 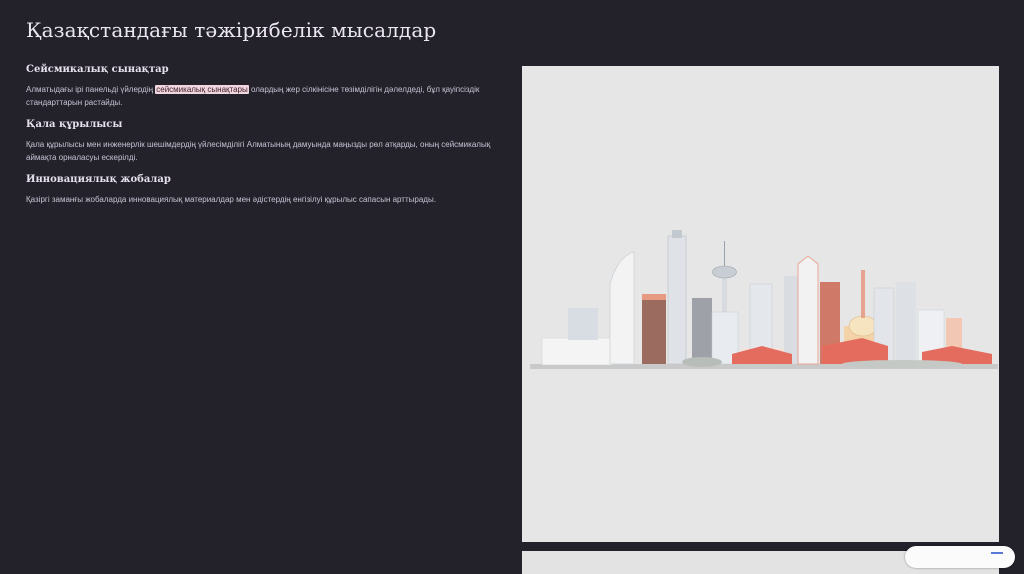 What do you see at coordinates (702, 362) in the screenshot?
I see `trees-row` at bounding box center [702, 362].